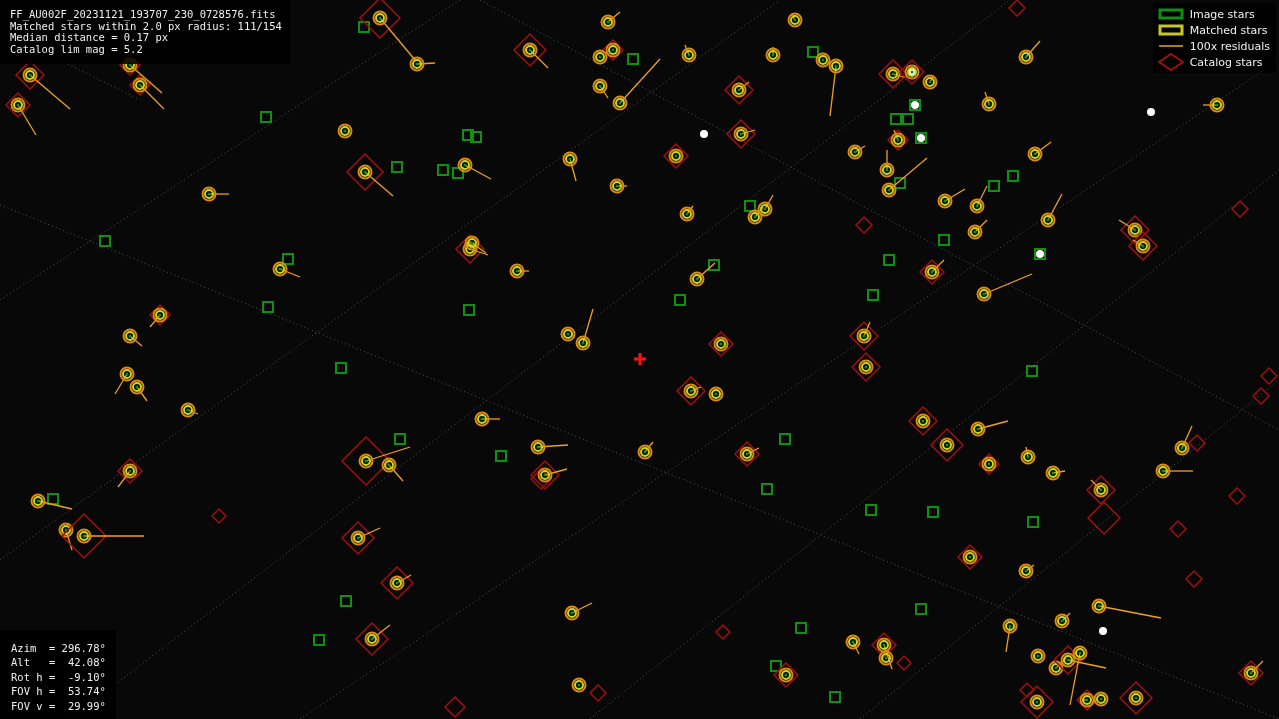  What do you see at coordinates (58, 691) in the screenshot?
I see `pointing-text: FOV h = 53.74°` at bounding box center [58, 691].